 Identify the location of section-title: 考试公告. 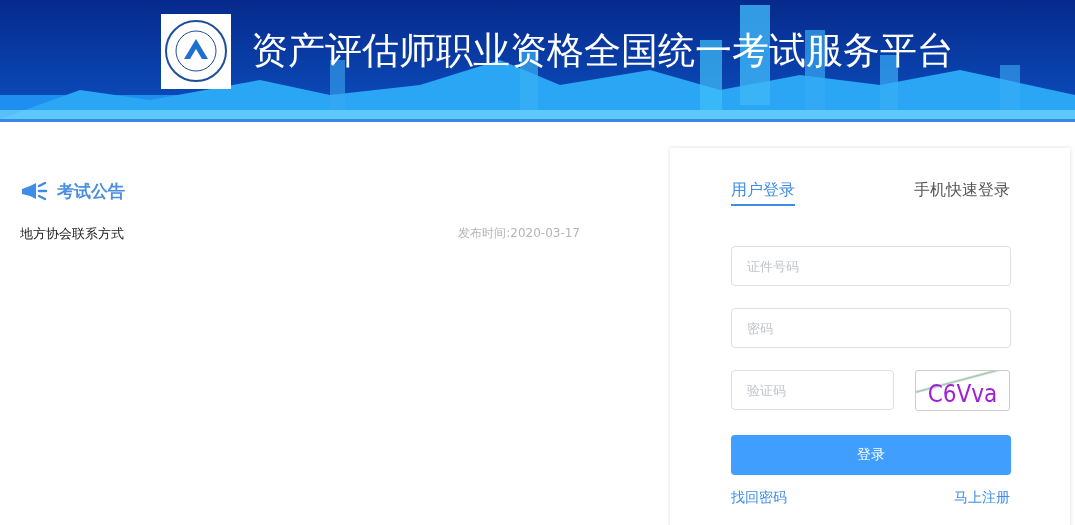
(91, 191).